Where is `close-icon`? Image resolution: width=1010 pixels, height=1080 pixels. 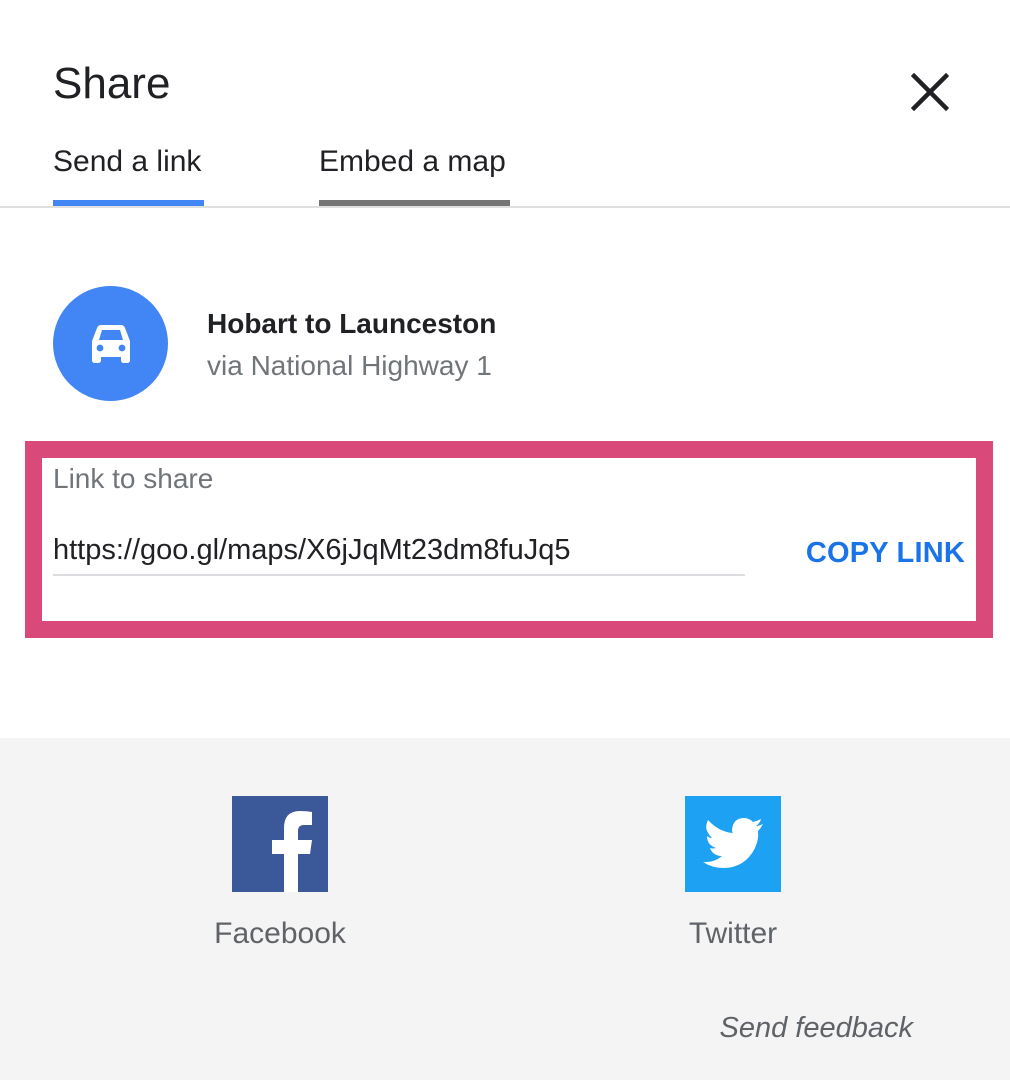 close-icon is located at coordinates (930, 92).